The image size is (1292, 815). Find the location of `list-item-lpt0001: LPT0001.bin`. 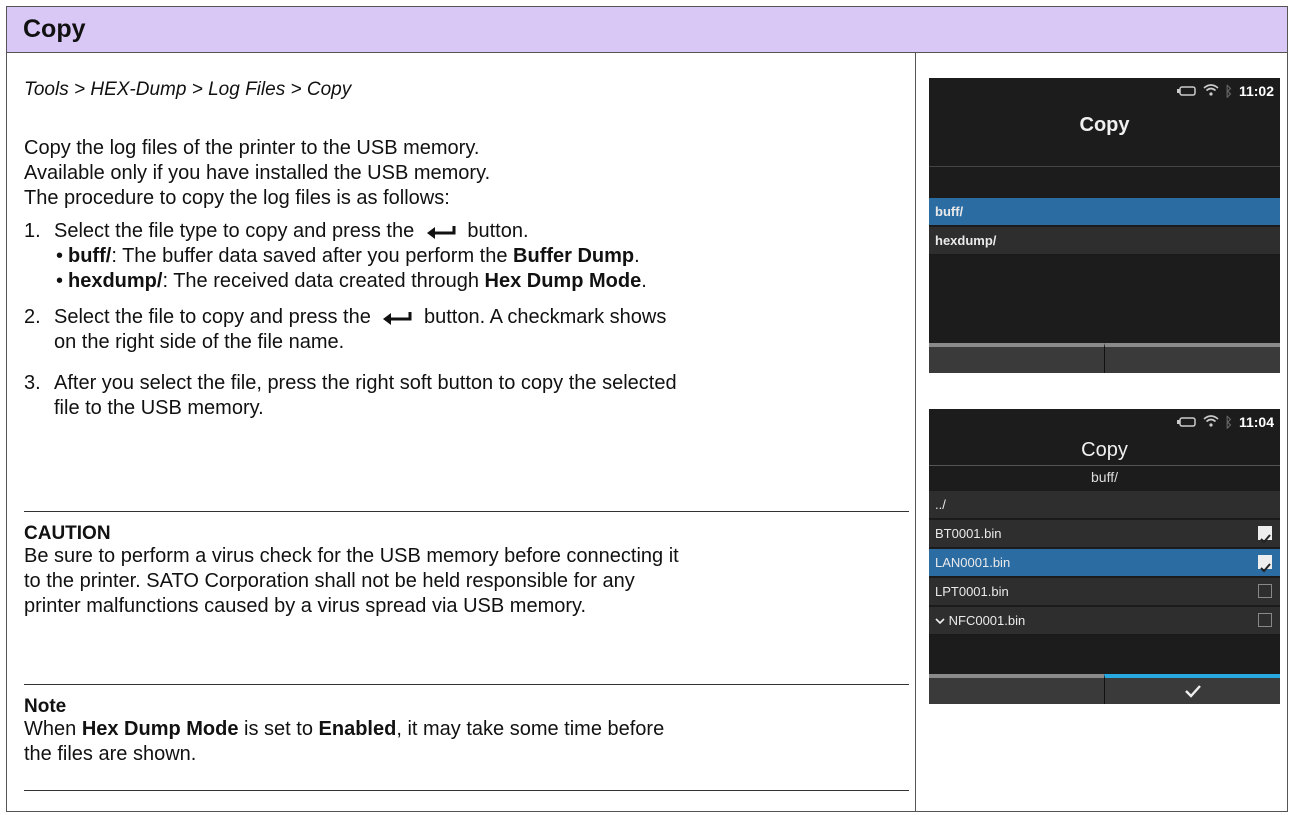

list-item-lpt0001: LPT0001.bin is located at coordinates (1104, 592).